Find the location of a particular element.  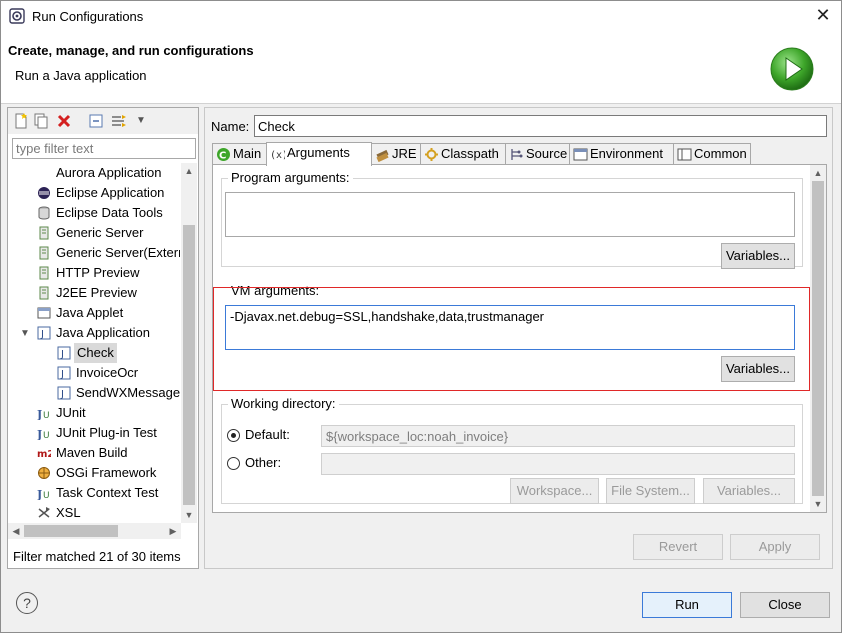

new-configuration-icon is located at coordinates (21, 121).